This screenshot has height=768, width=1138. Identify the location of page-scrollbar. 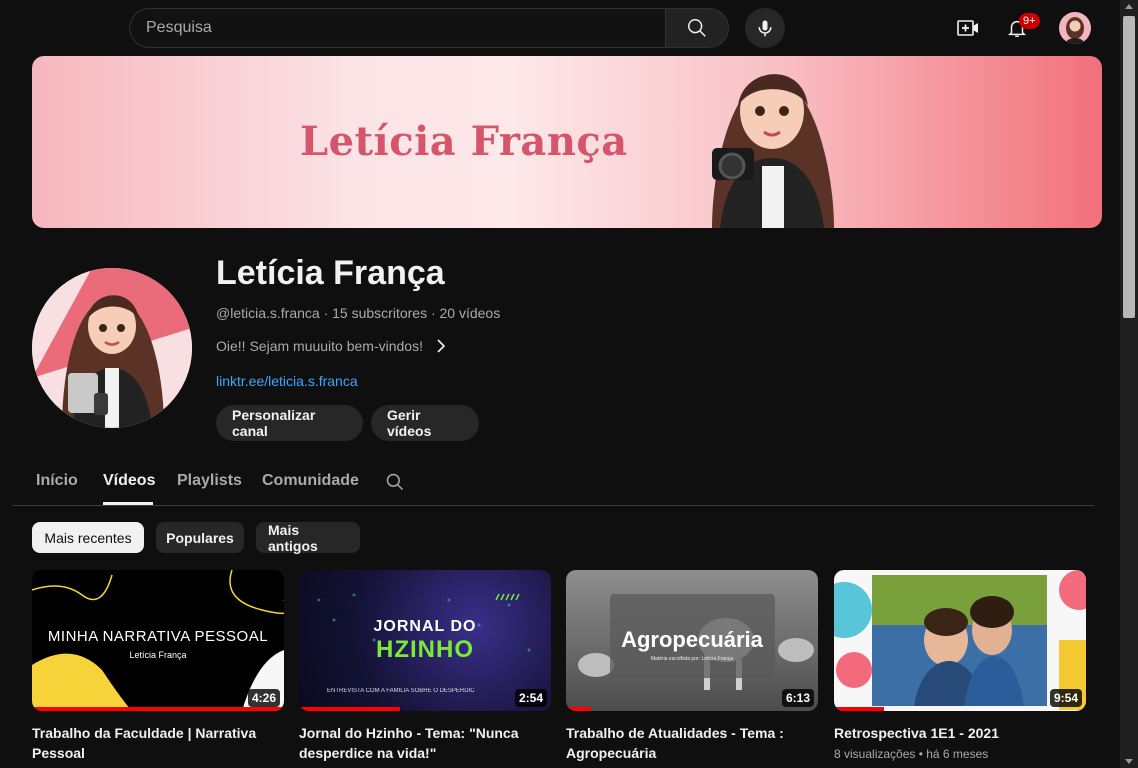
(1129, 384).